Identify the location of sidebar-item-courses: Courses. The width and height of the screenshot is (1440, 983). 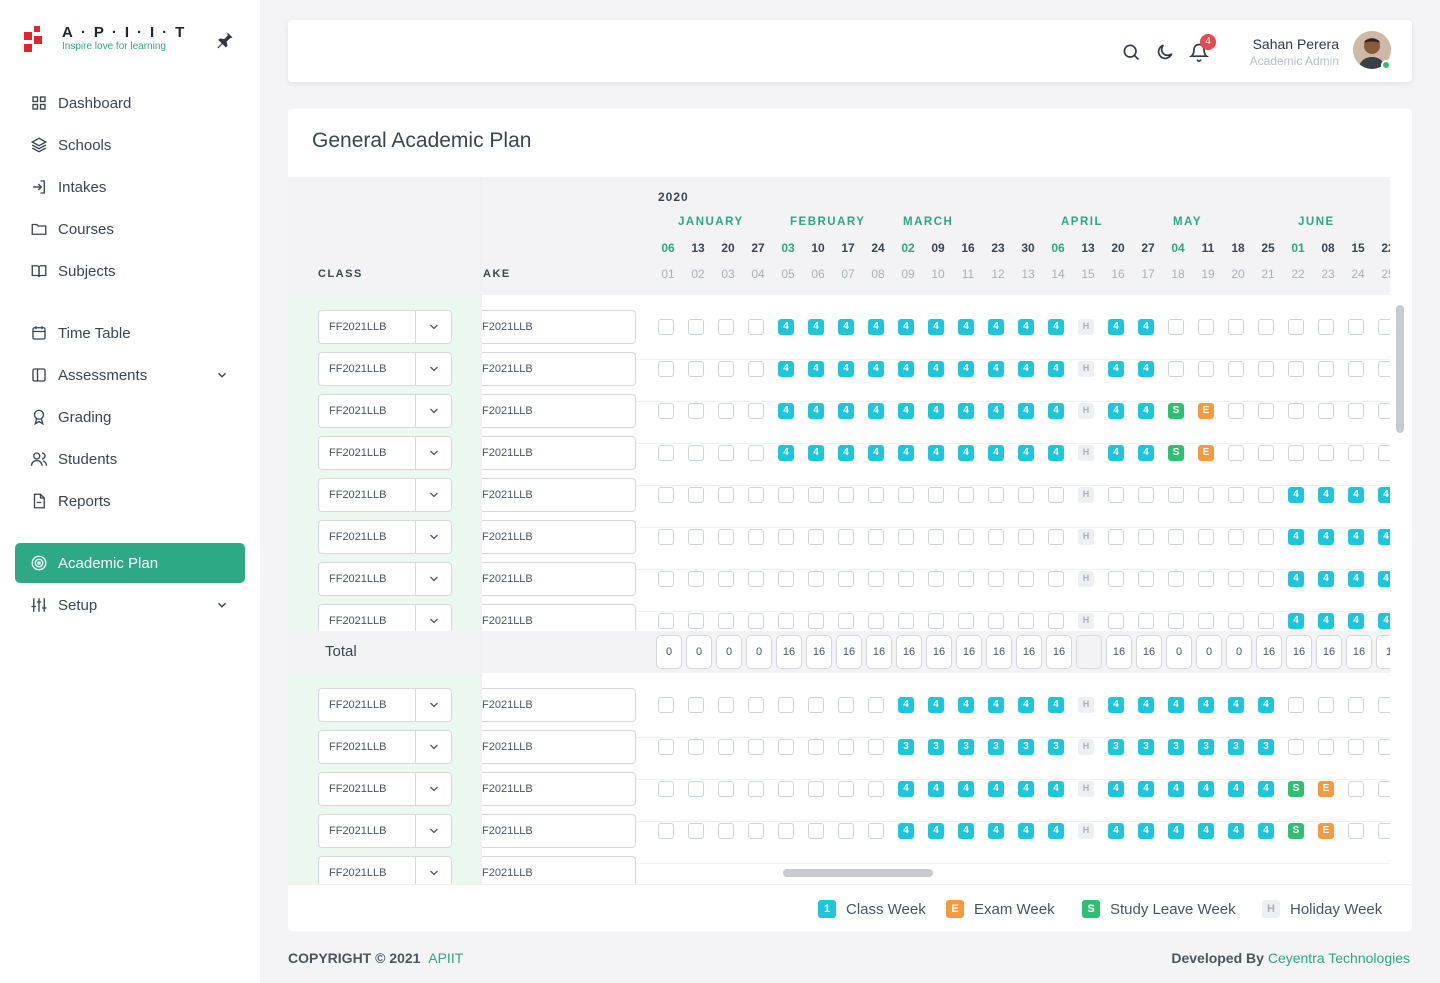
(130, 229).